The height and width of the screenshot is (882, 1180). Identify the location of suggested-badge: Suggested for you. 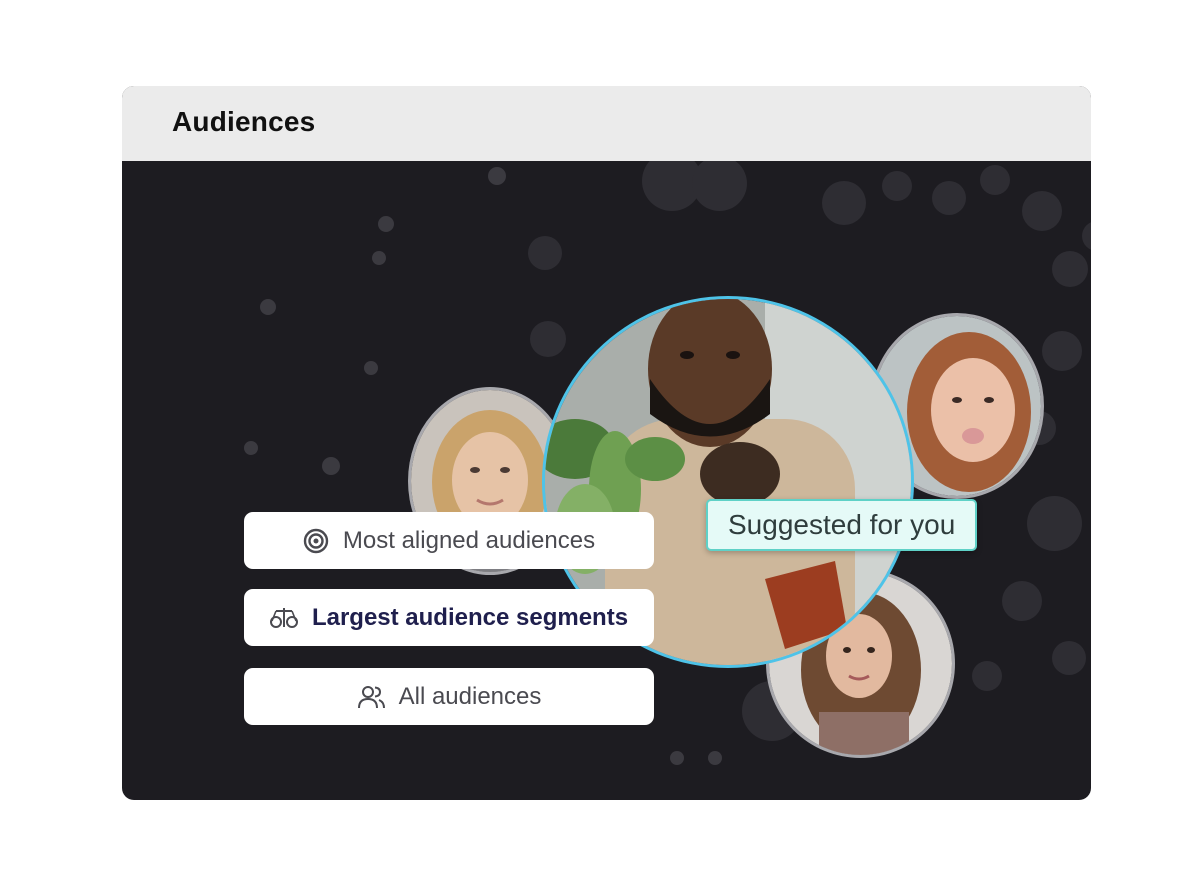
(842, 525).